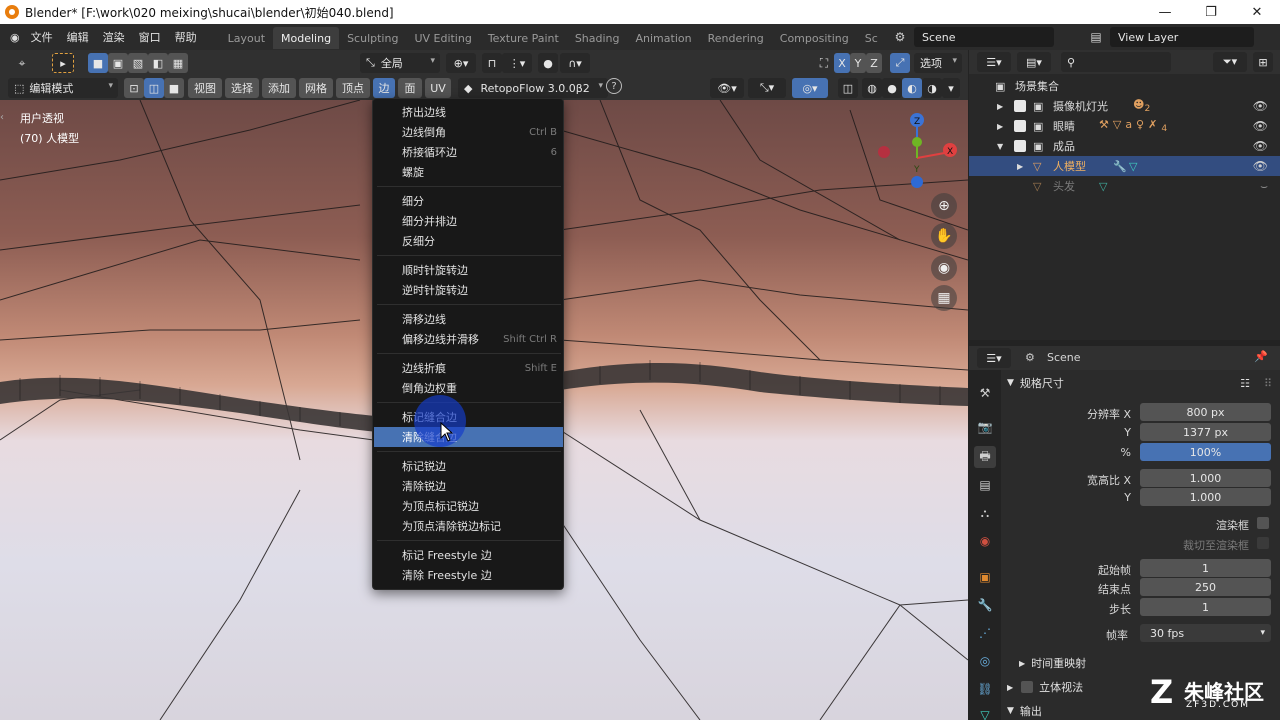 The image size is (1280, 720). Describe the element at coordinates (900, 37) in the screenshot. I see `scene-icon: ⚙` at that location.